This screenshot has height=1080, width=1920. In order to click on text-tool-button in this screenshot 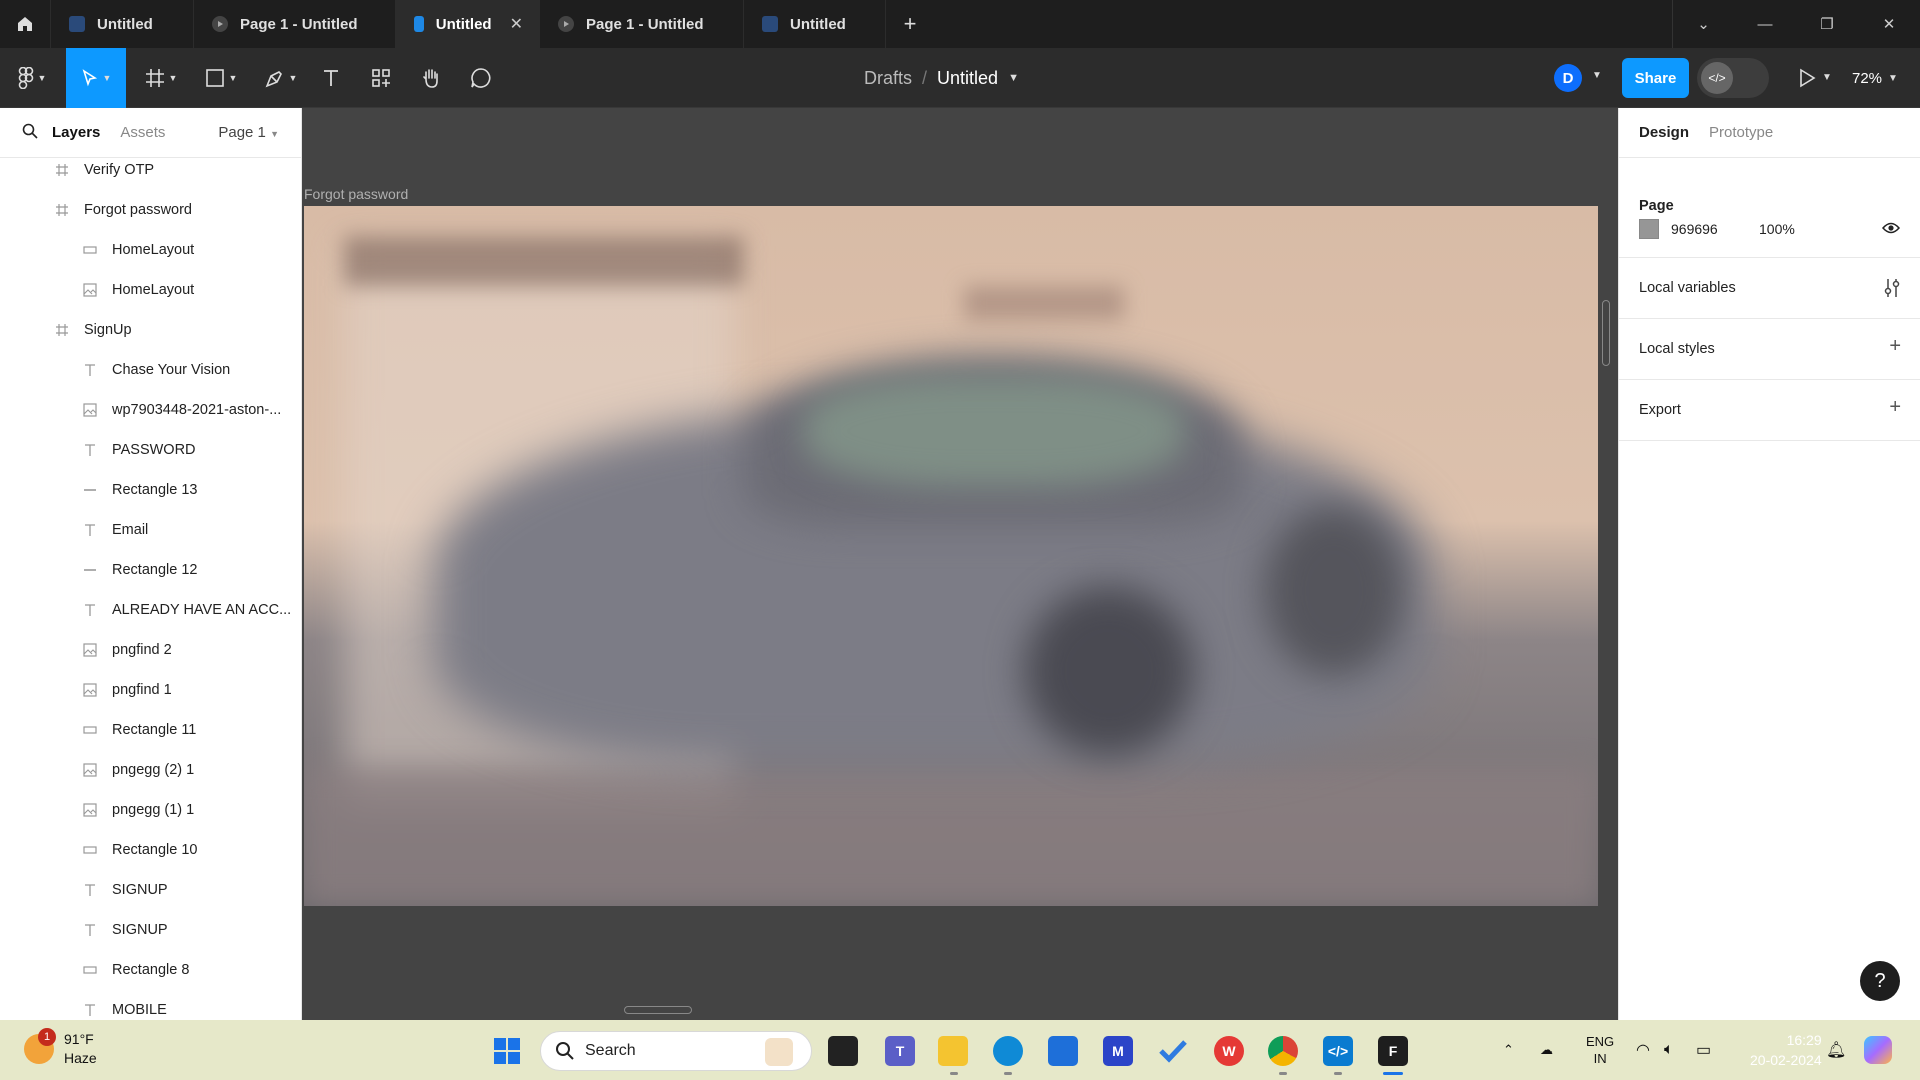, I will do `click(331, 78)`.